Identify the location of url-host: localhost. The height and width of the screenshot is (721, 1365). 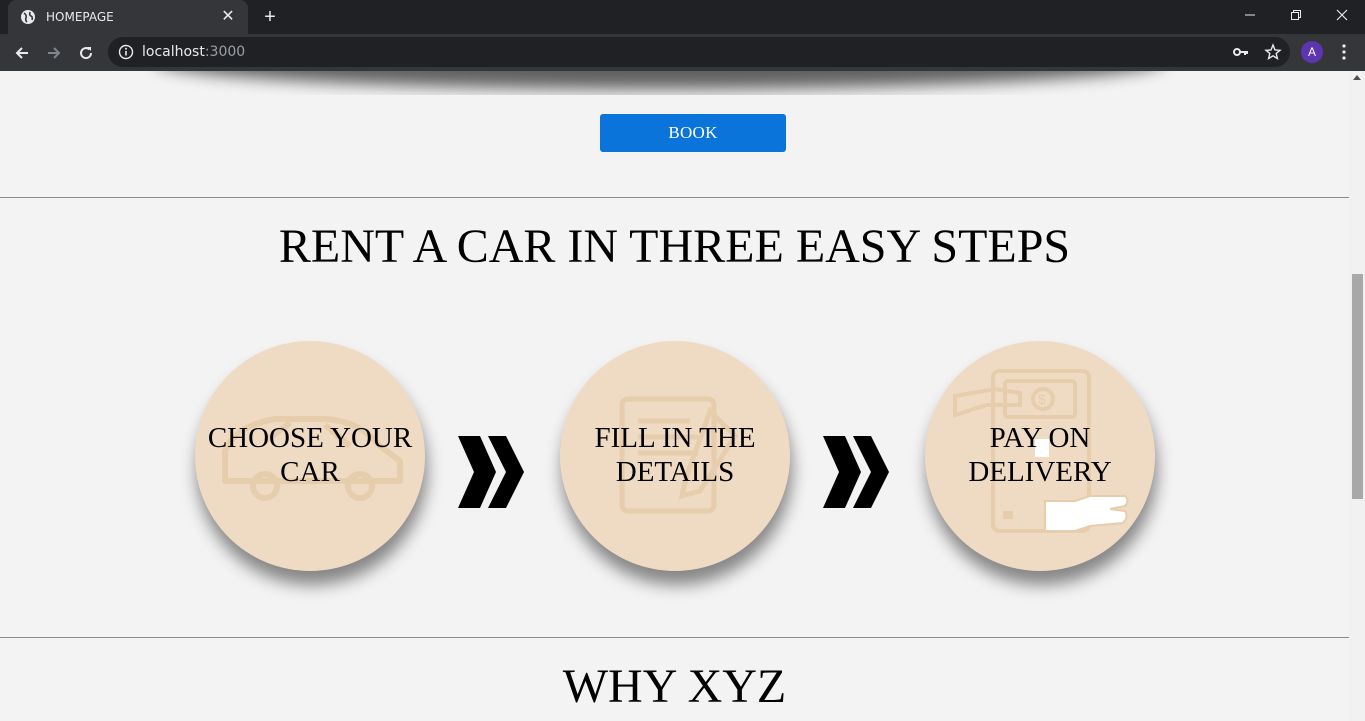
(173, 52).